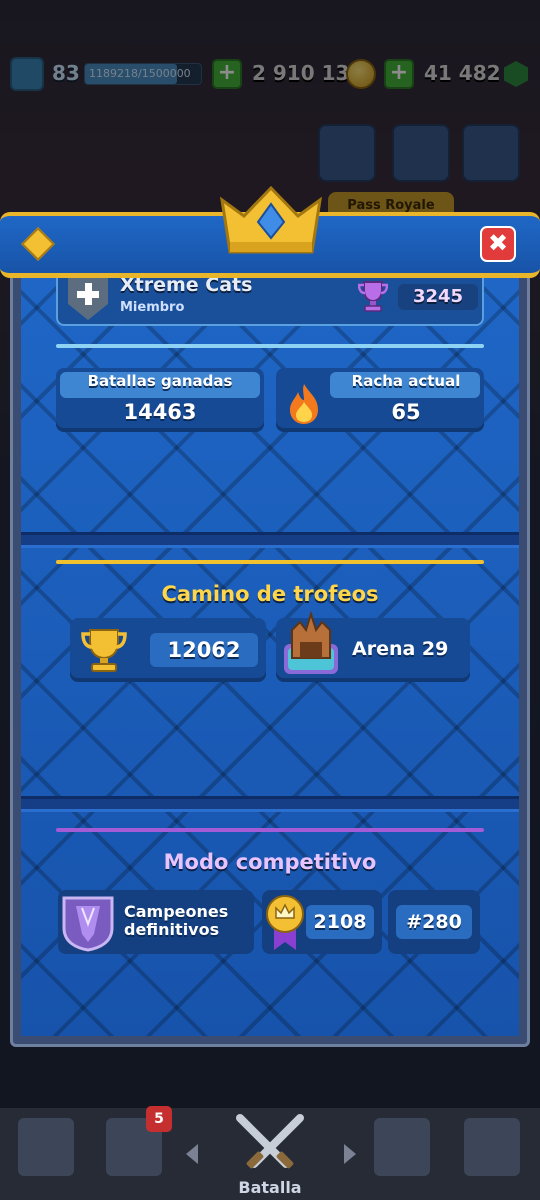 This screenshot has width=540, height=1200. What do you see at coordinates (400, 649) in the screenshot?
I see `arena-name: Arena 29` at bounding box center [400, 649].